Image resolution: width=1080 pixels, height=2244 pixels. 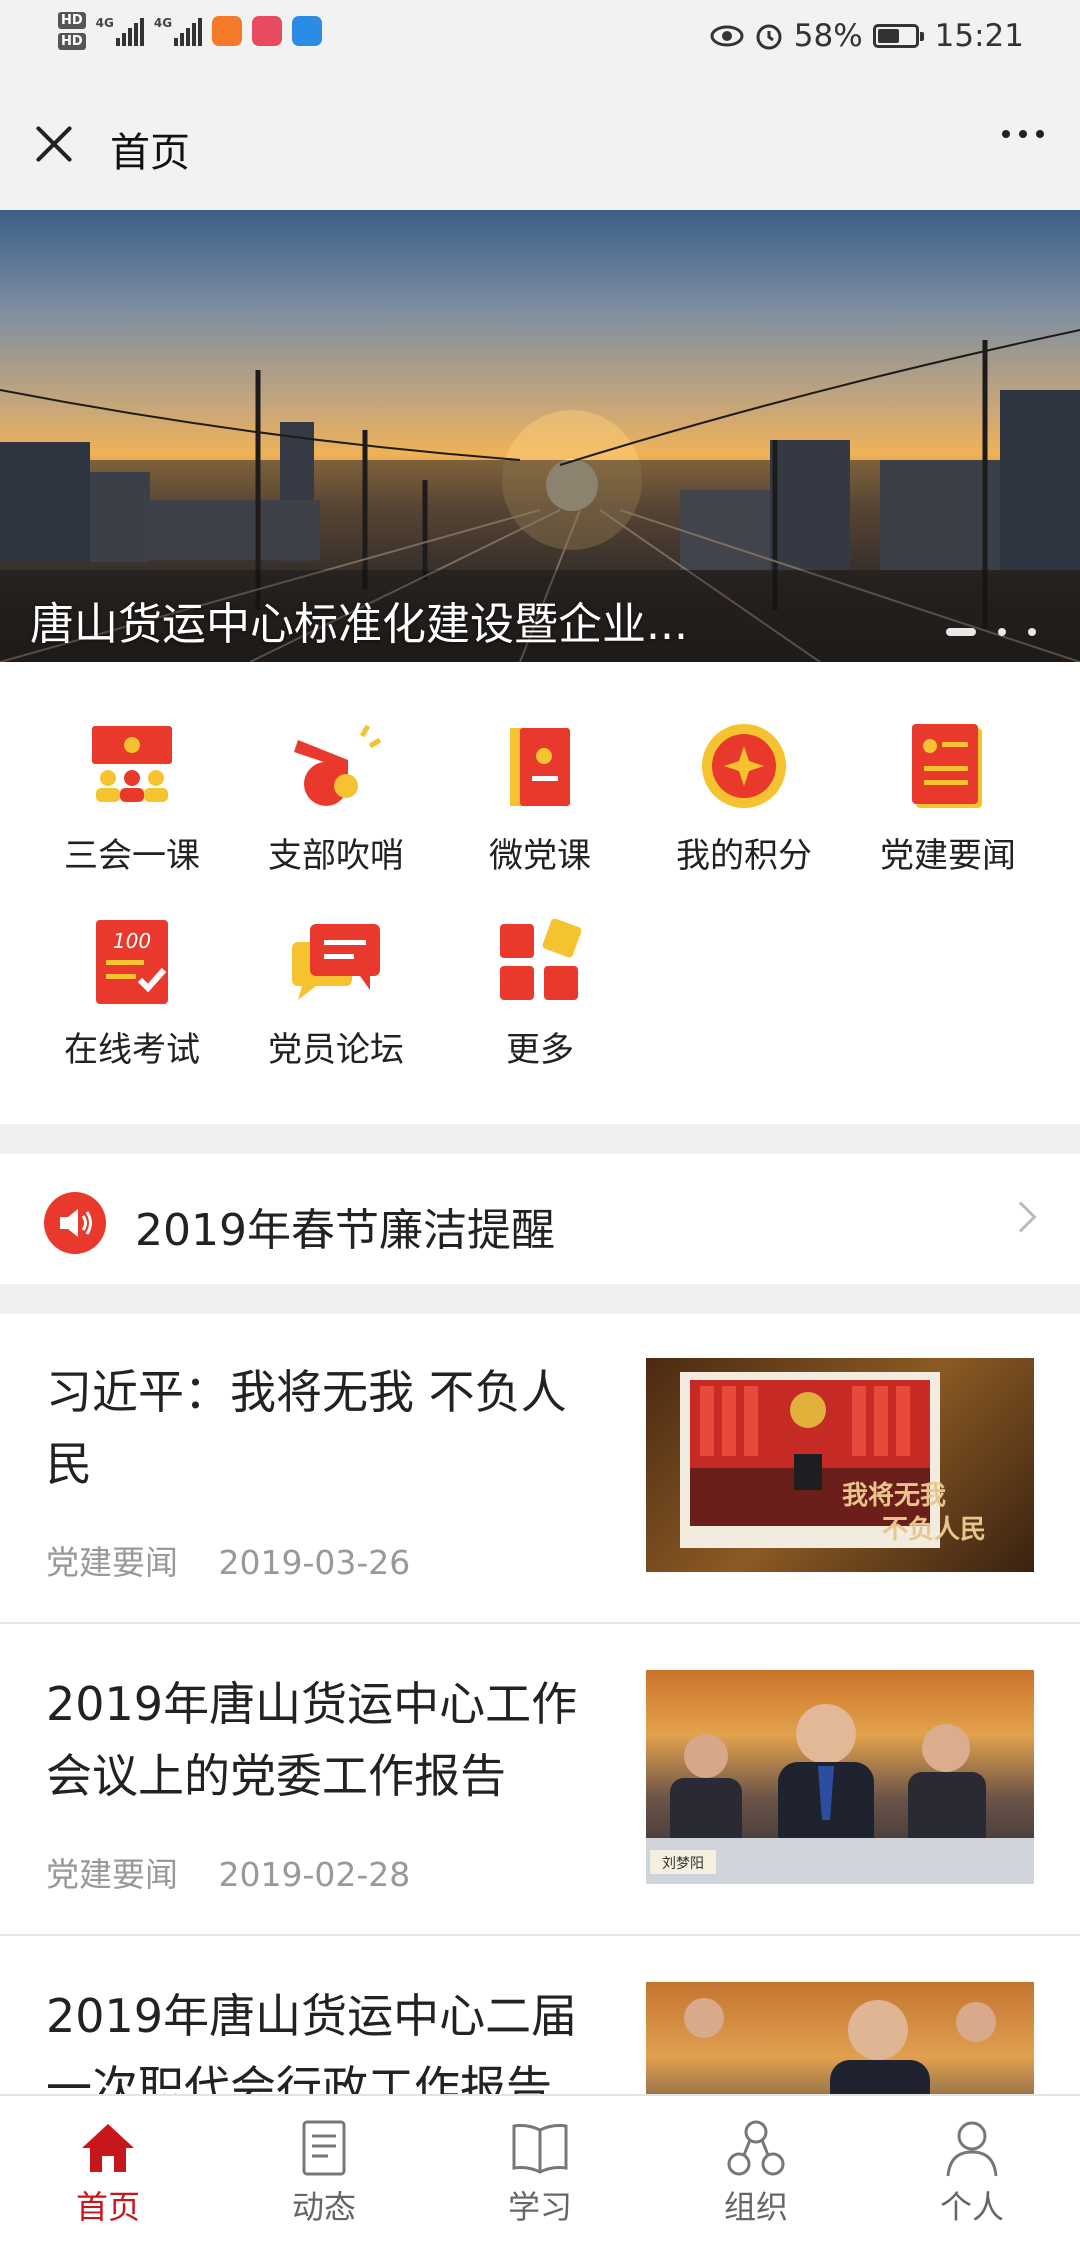 I want to click on status-left: HD HD 4G 4G, so click(x=190, y=31).